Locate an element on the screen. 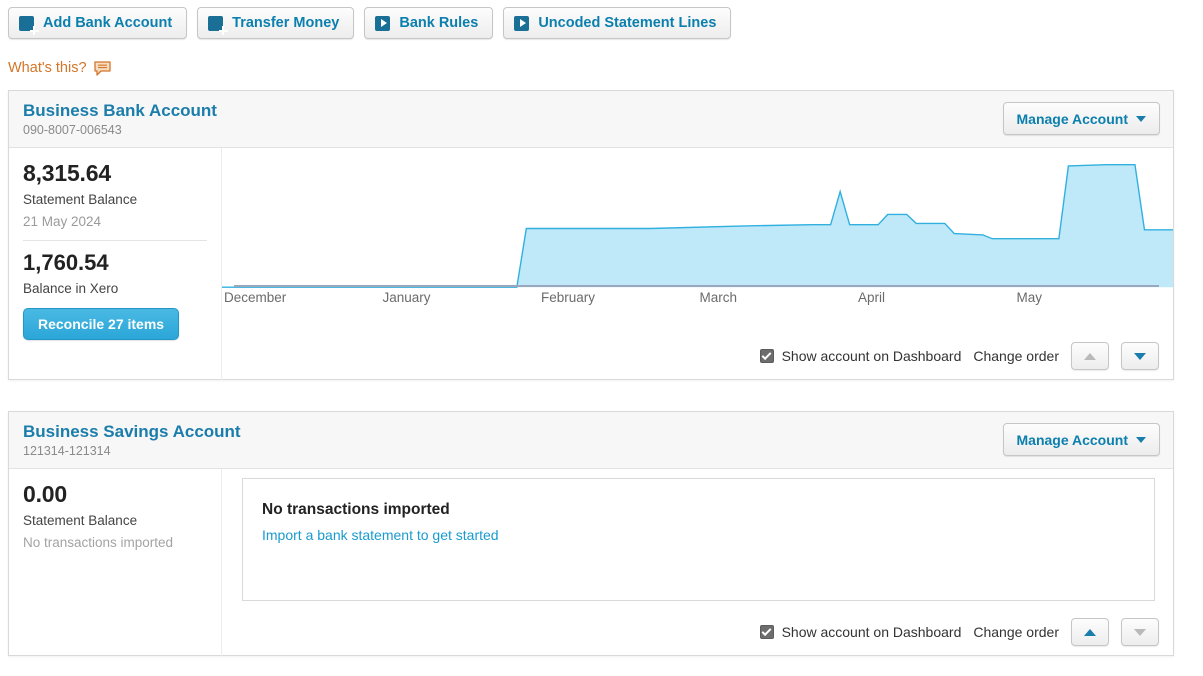  add-bank-account-label: Add Bank Account is located at coordinates (108, 23).